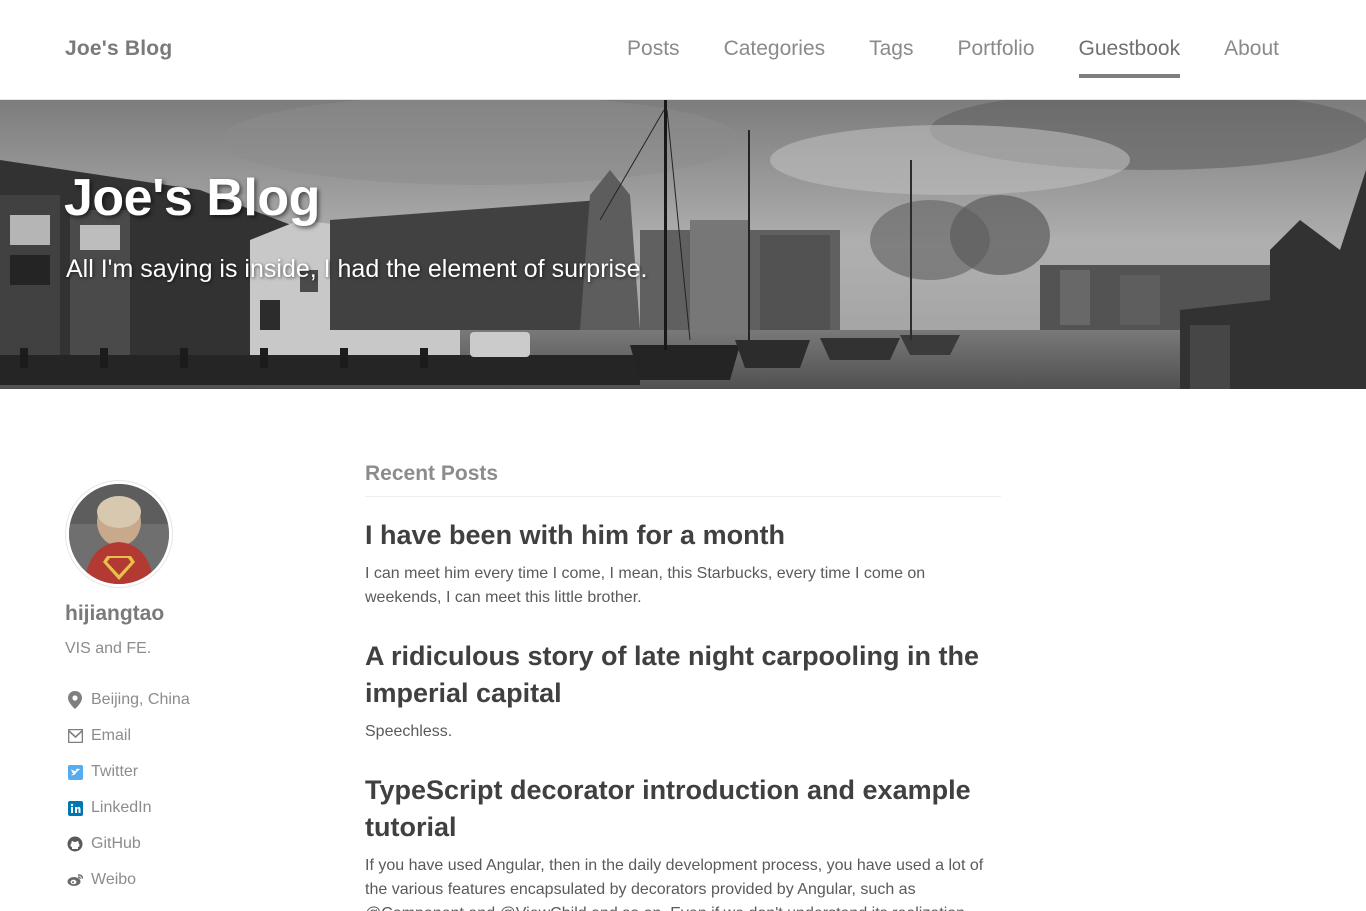 The image size is (1366, 911). Describe the element at coordinates (683, 479) in the screenshot. I see `section-title: Recent Posts` at that location.